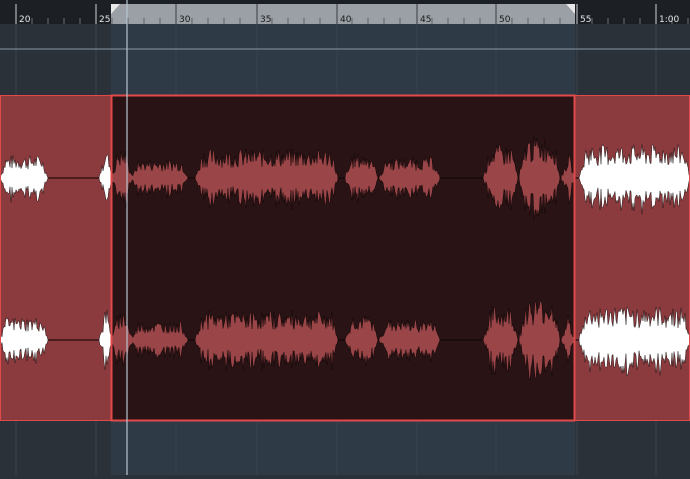 The height and width of the screenshot is (479, 690). What do you see at coordinates (669, 20) in the screenshot?
I see `ruler-label: 1:00` at bounding box center [669, 20].